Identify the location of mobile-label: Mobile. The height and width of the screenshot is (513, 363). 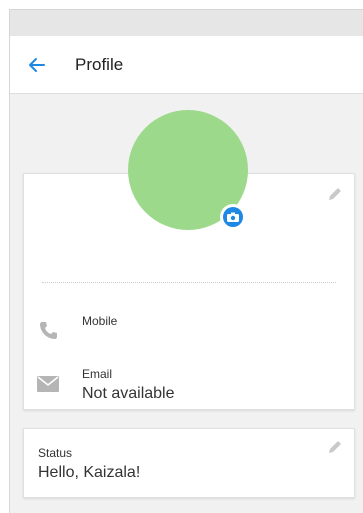
(100, 321).